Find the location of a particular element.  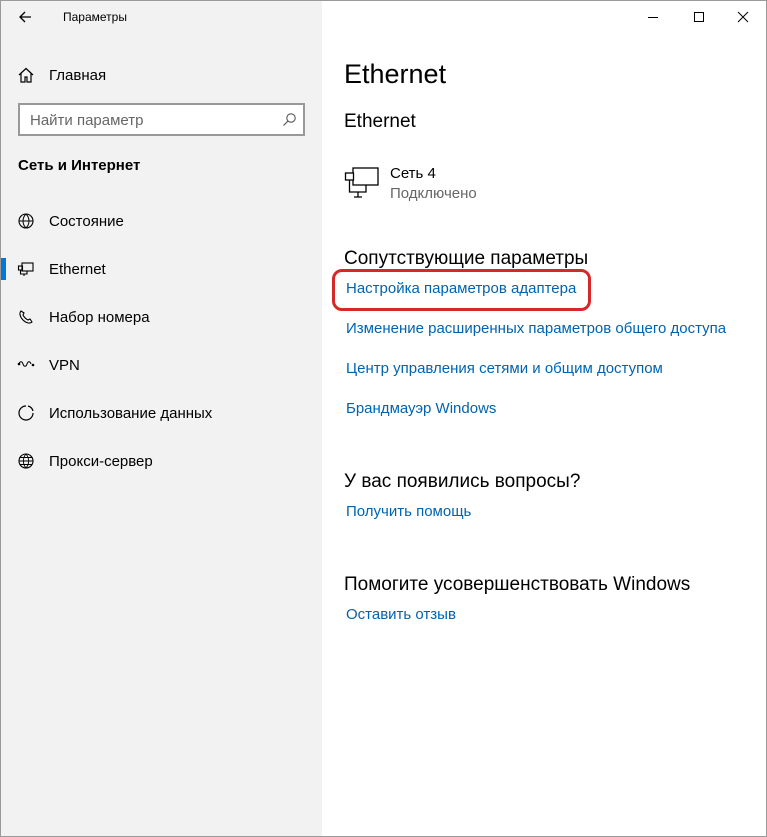

sidebar-item-data-usage: Использование данных is located at coordinates (161, 413).